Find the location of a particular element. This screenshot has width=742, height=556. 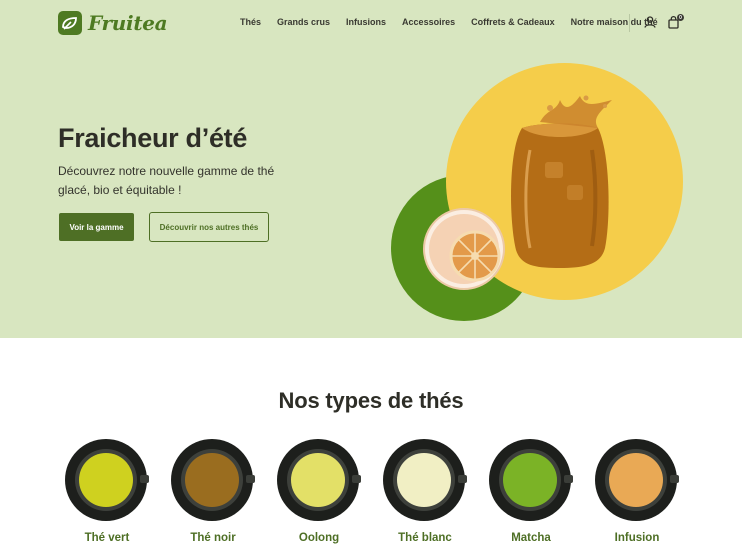

section-title: Nos types de thés is located at coordinates (371, 400).